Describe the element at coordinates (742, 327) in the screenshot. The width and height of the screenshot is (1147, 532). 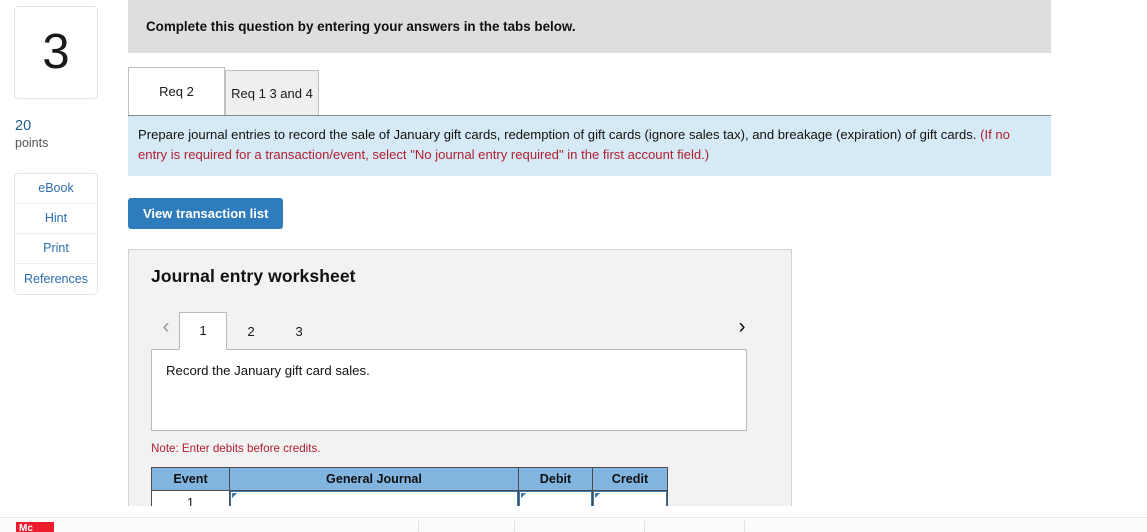
I see `chevron-right-icon: ›` at that location.